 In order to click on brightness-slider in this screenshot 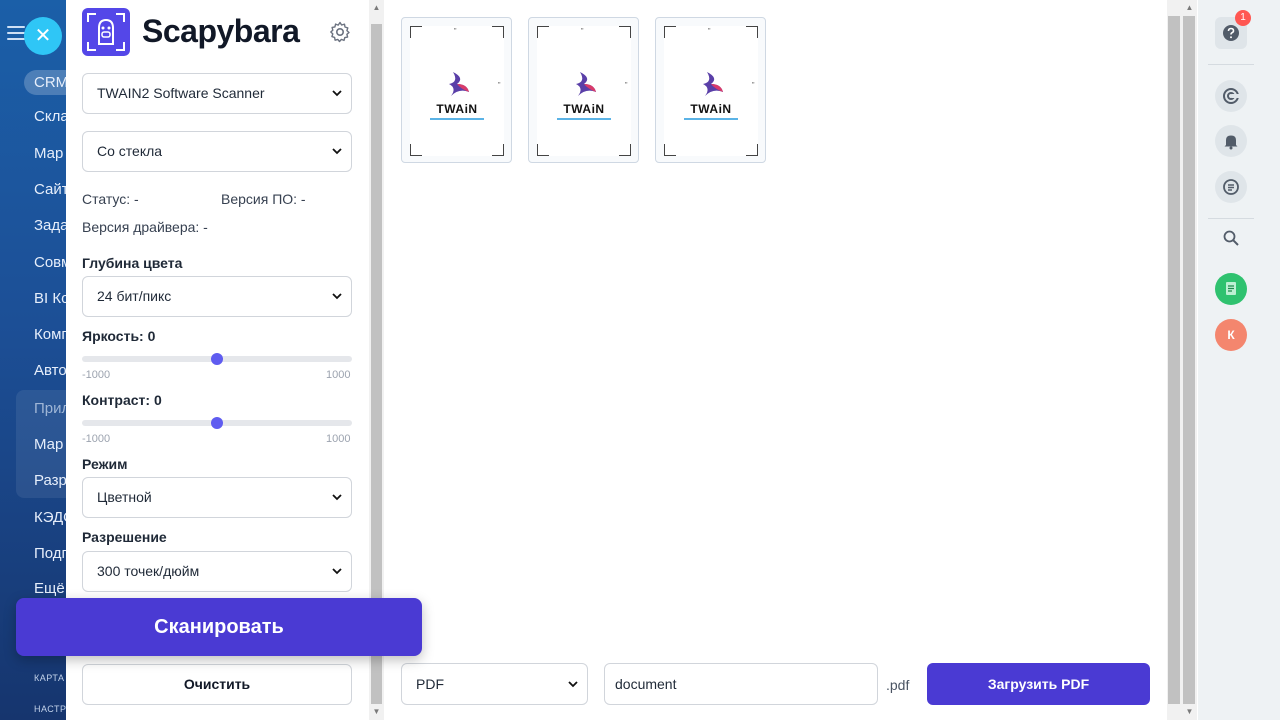, I will do `click(217, 359)`.